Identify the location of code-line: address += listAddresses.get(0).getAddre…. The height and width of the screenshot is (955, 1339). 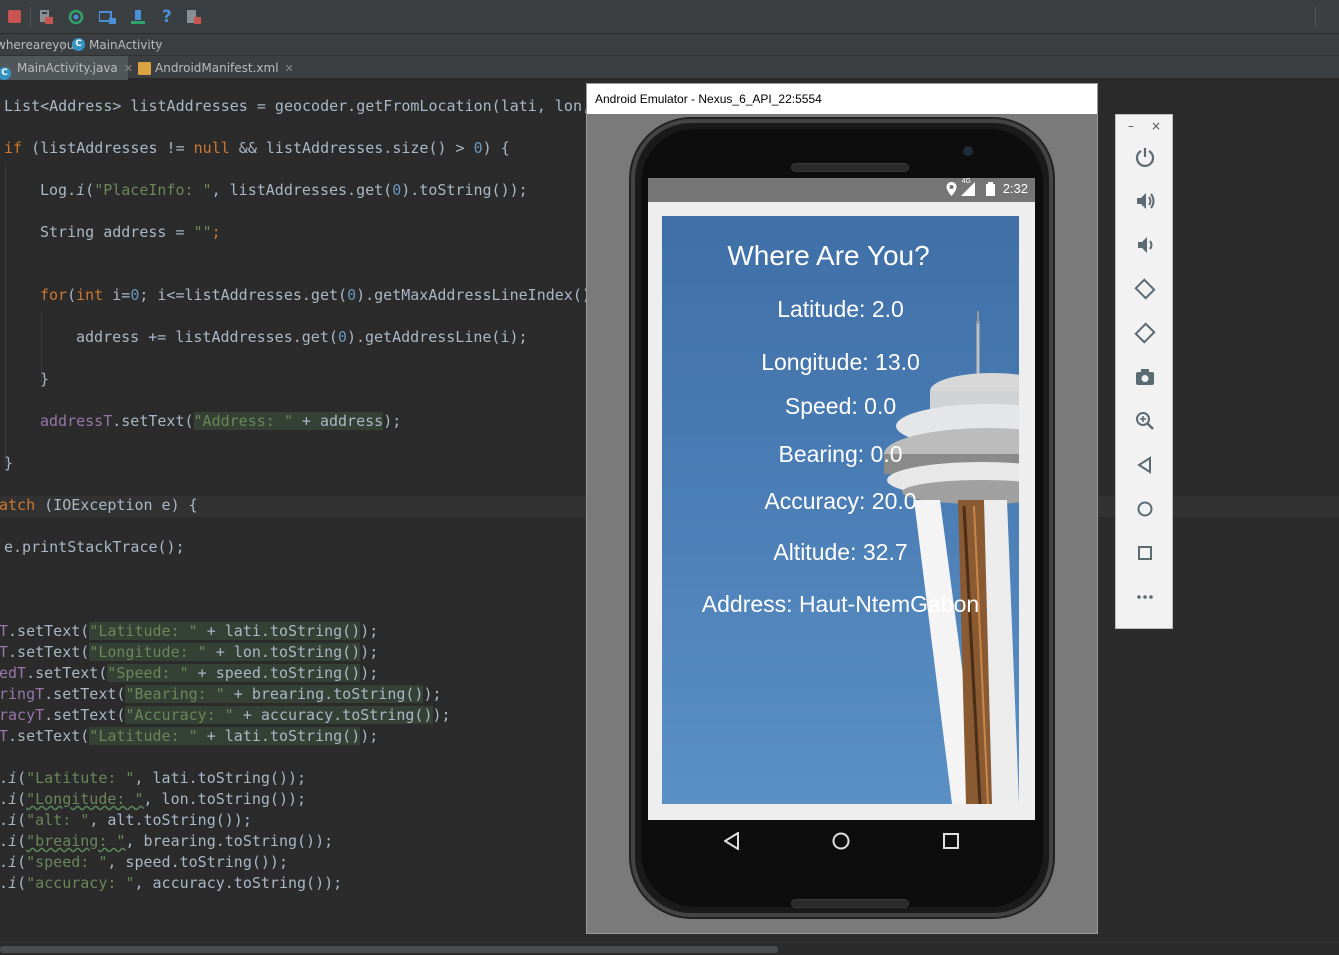
(302, 337).